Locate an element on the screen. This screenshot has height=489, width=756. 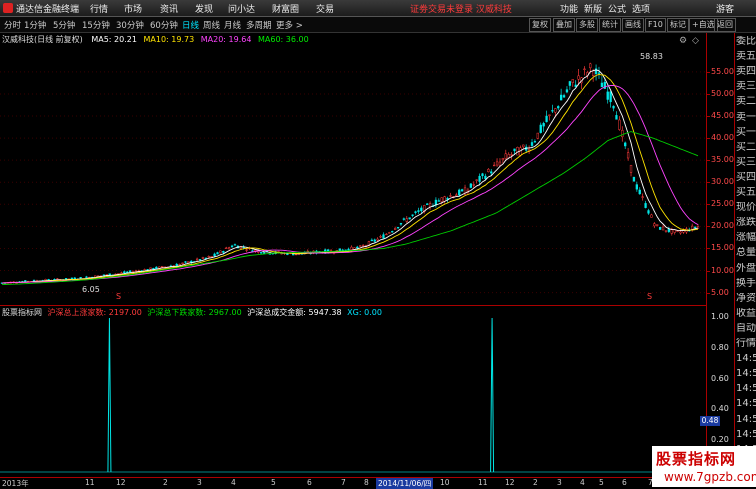
period-monthly: 月线 is located at coordinates (232, 25).